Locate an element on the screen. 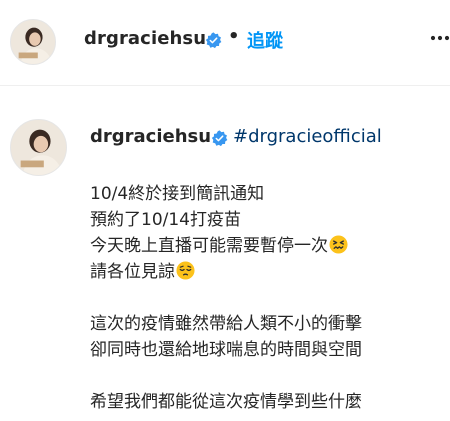 This screenshot has width=450, height=421. caption-avatar is located at coordinates (38, 147).